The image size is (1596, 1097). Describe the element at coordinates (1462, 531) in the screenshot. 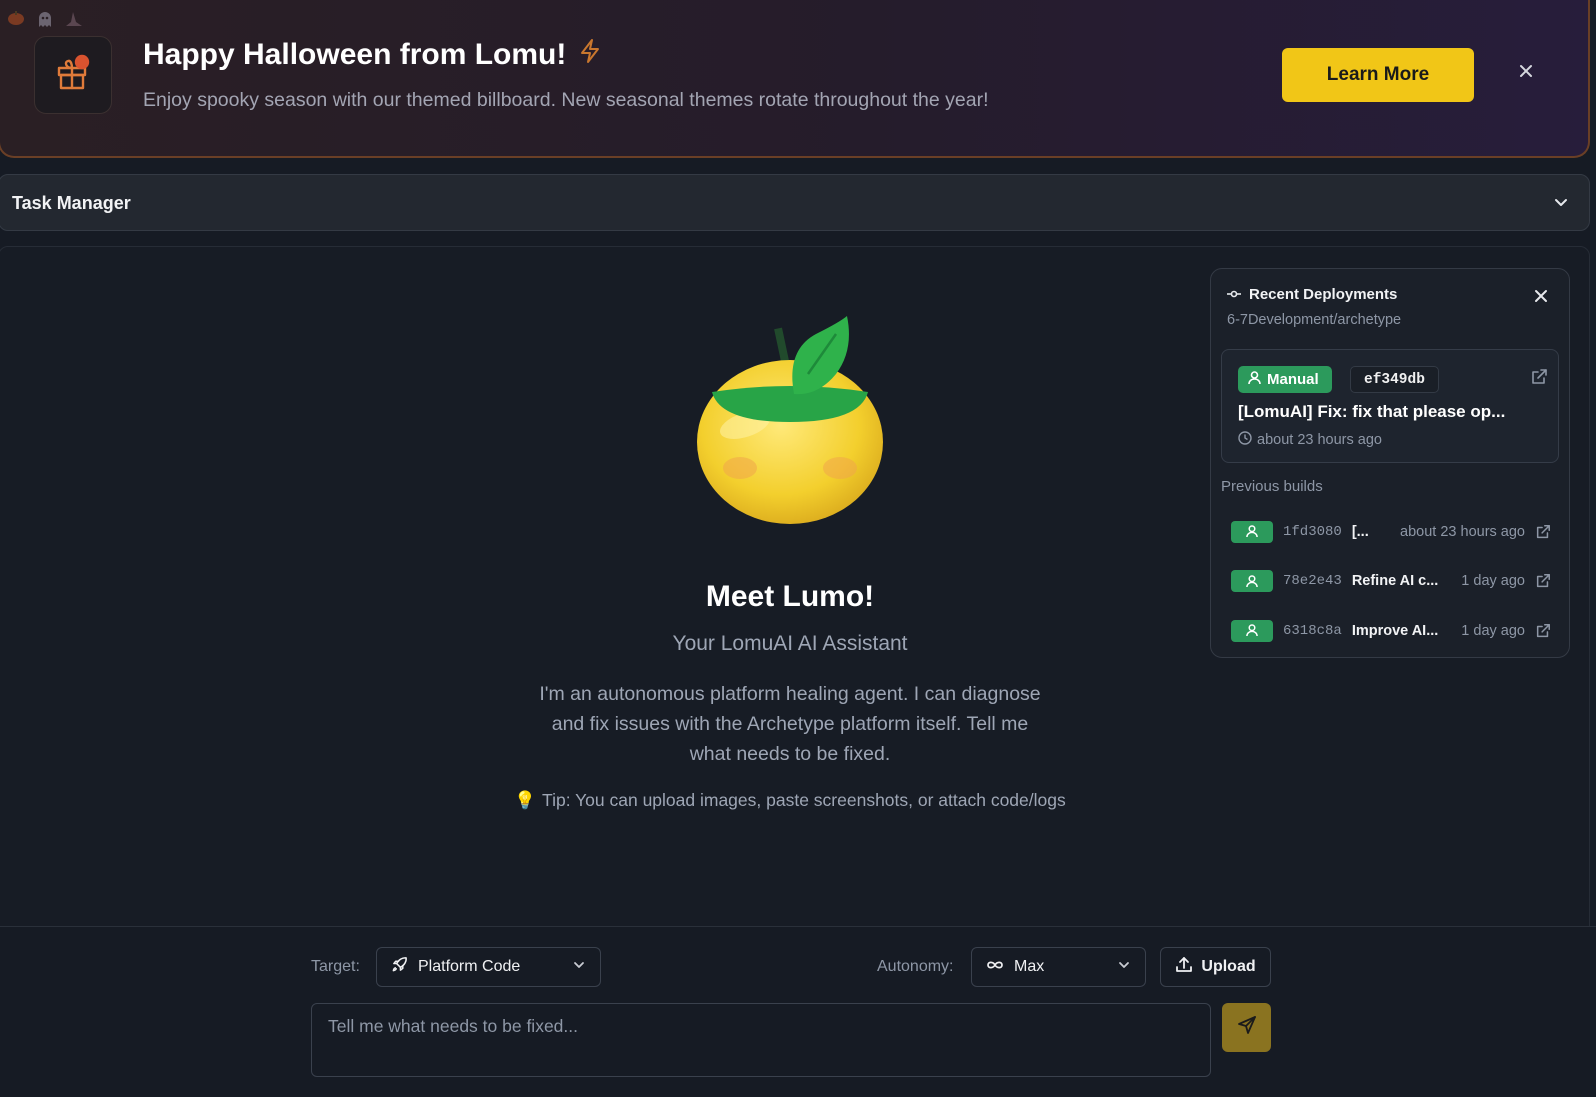

I see `build-time: about 23 hours ago` at that location.